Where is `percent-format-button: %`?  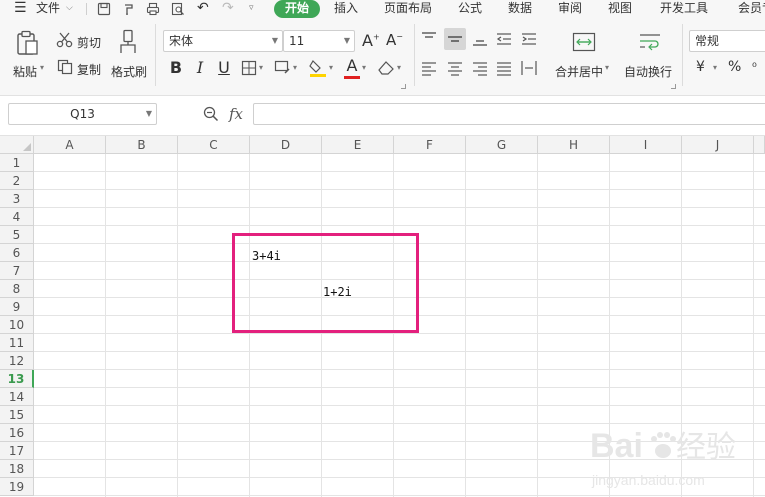 percent-format-button: % is located at coordinates (734, 67).